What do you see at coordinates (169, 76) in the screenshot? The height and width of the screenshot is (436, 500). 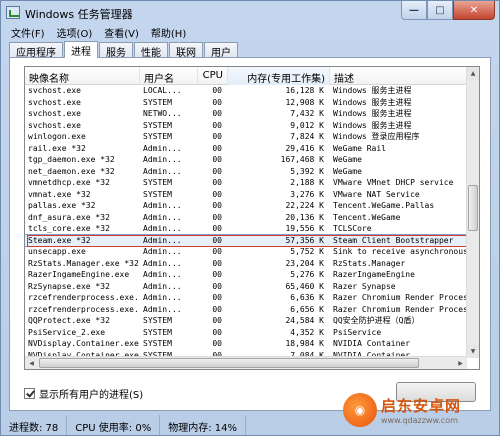 I see `column-user-name: 用户名` at bounding box center [169, 76].